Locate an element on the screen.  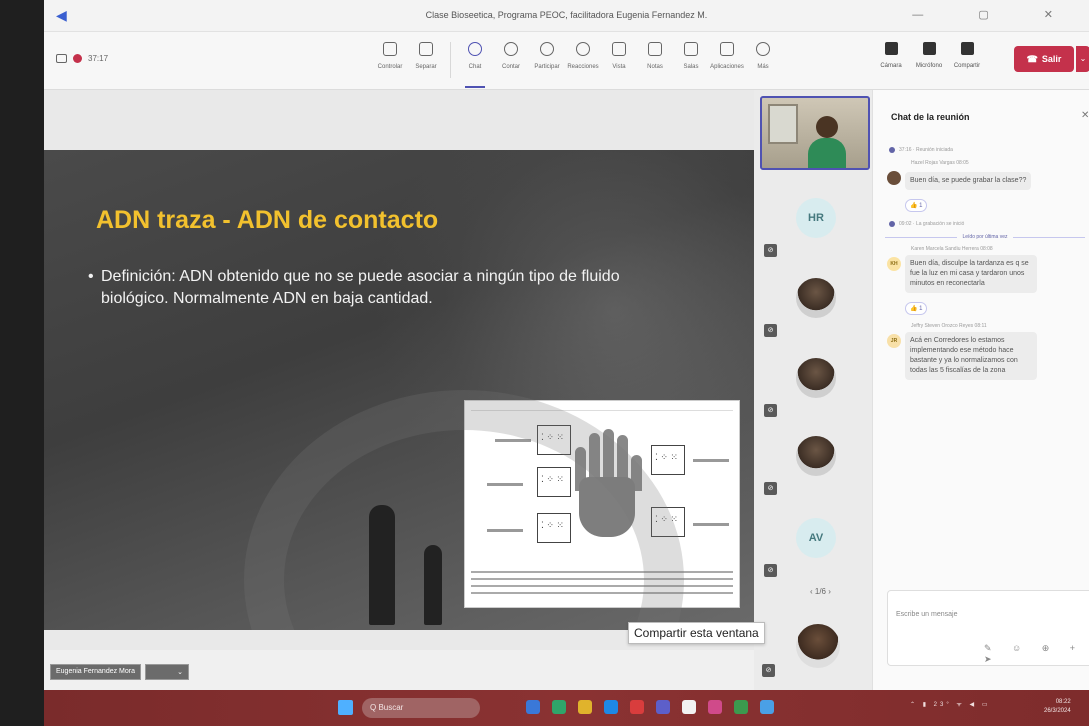
people-label: Contar is located at coordinates (510, 67).